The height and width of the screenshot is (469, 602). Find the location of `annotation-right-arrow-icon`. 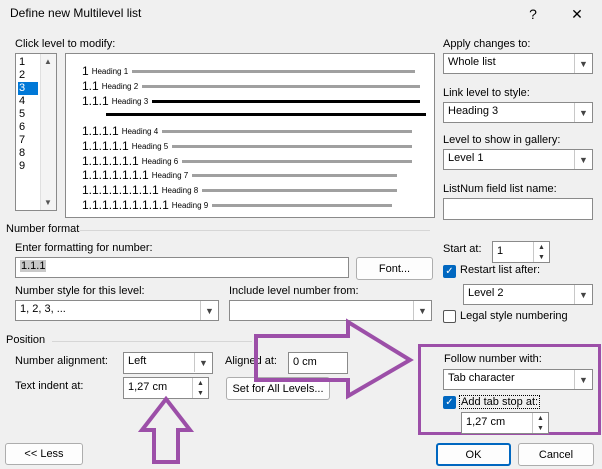

annotation-right-arrow-icon is located at coordinates (334, 359).